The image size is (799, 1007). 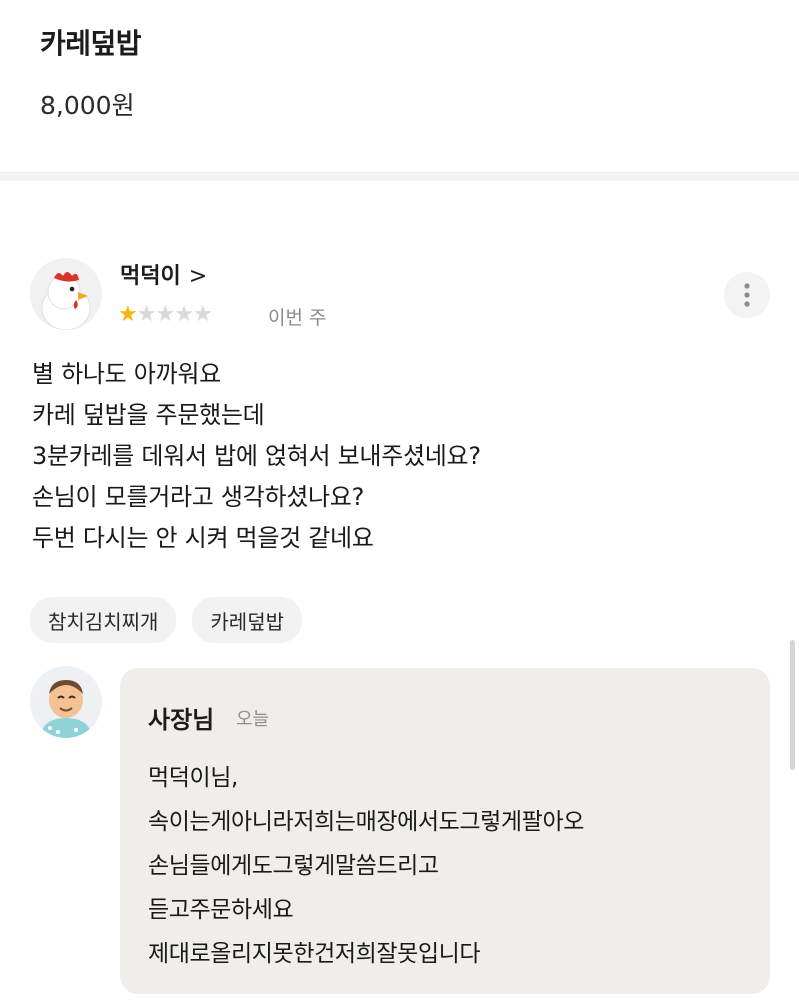 What do you see at coordinates (87, 105) in the screenshot?
I see `menu-price: 8,000원` at bounding box center [87, 105].